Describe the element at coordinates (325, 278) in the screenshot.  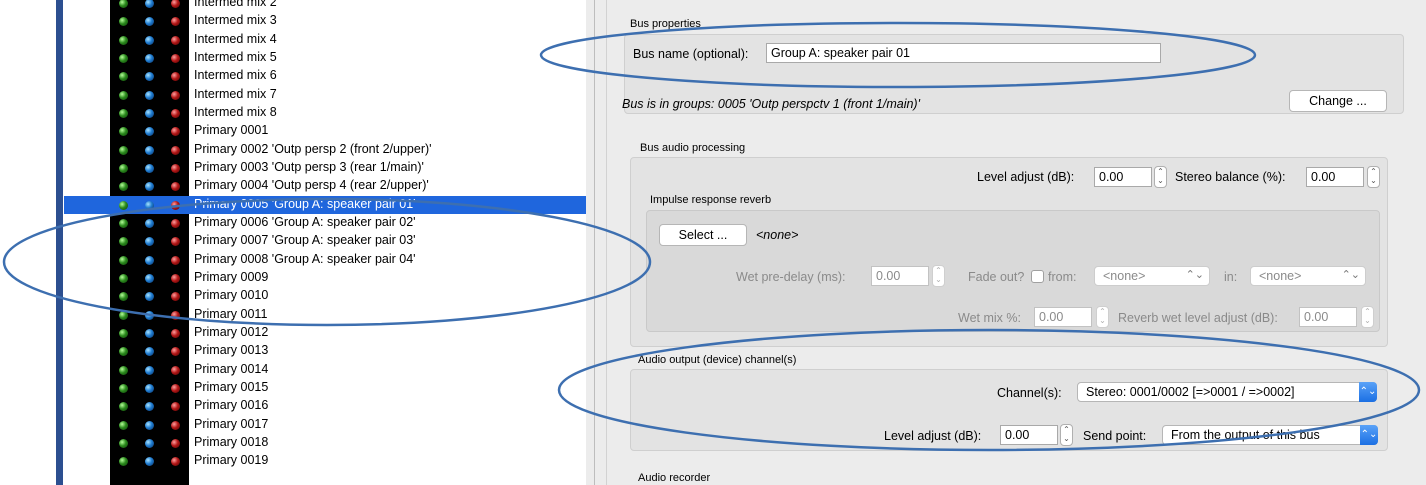
I see `bus-list-item: Primary 0009` at that location.